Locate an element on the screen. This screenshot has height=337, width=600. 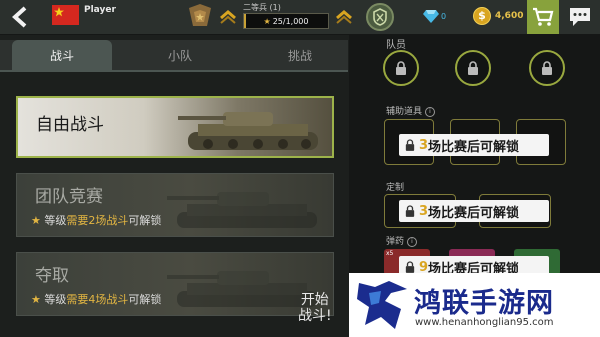
back-arrow-icon is located at coordinates (19, 17).